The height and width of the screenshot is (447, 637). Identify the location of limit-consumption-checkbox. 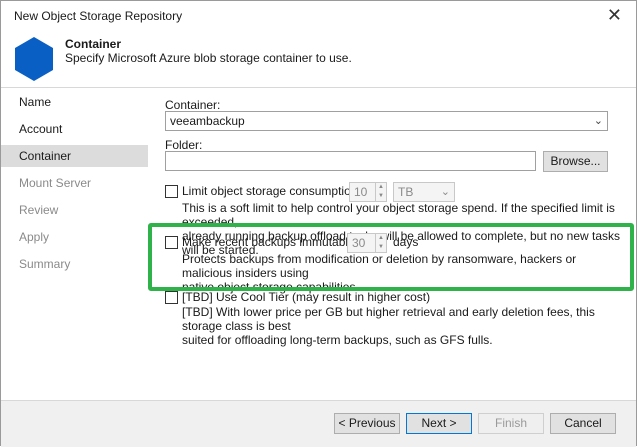
(171, 191).